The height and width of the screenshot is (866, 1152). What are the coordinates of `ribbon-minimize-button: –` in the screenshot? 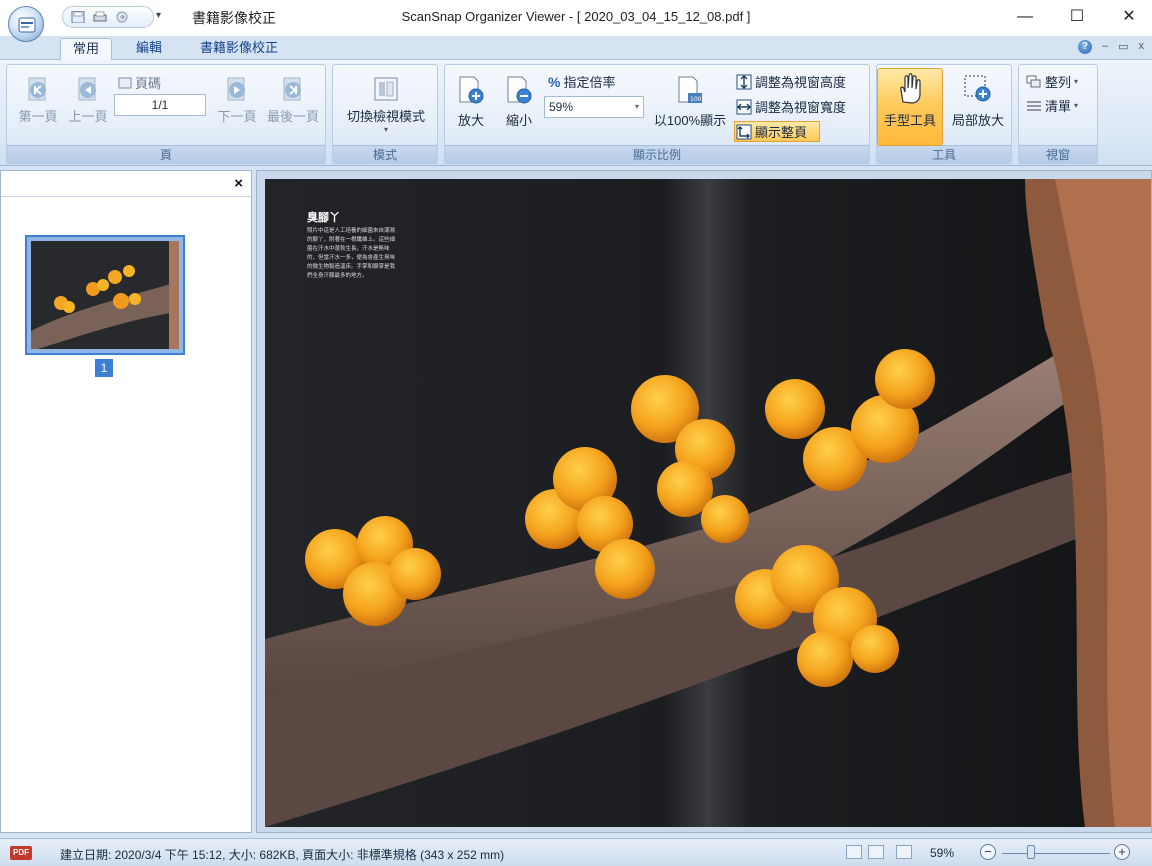 It's located at (1105, 47).